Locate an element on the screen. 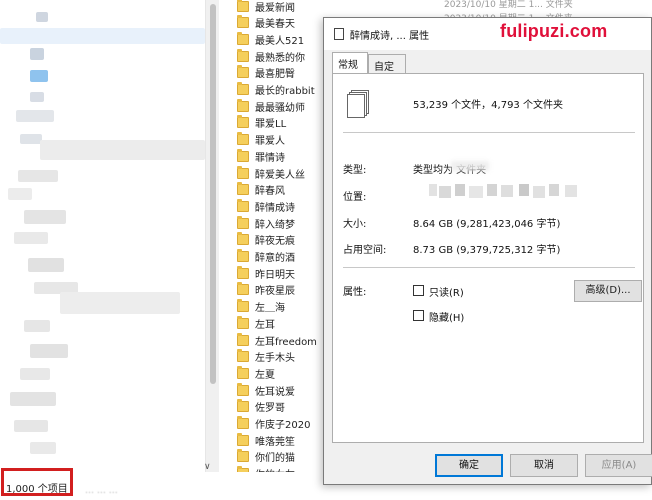 Image resolution: width=652 pixels, height=500 pixels. list-item: 醉夜无痕 is located at coordinates (266, 240).